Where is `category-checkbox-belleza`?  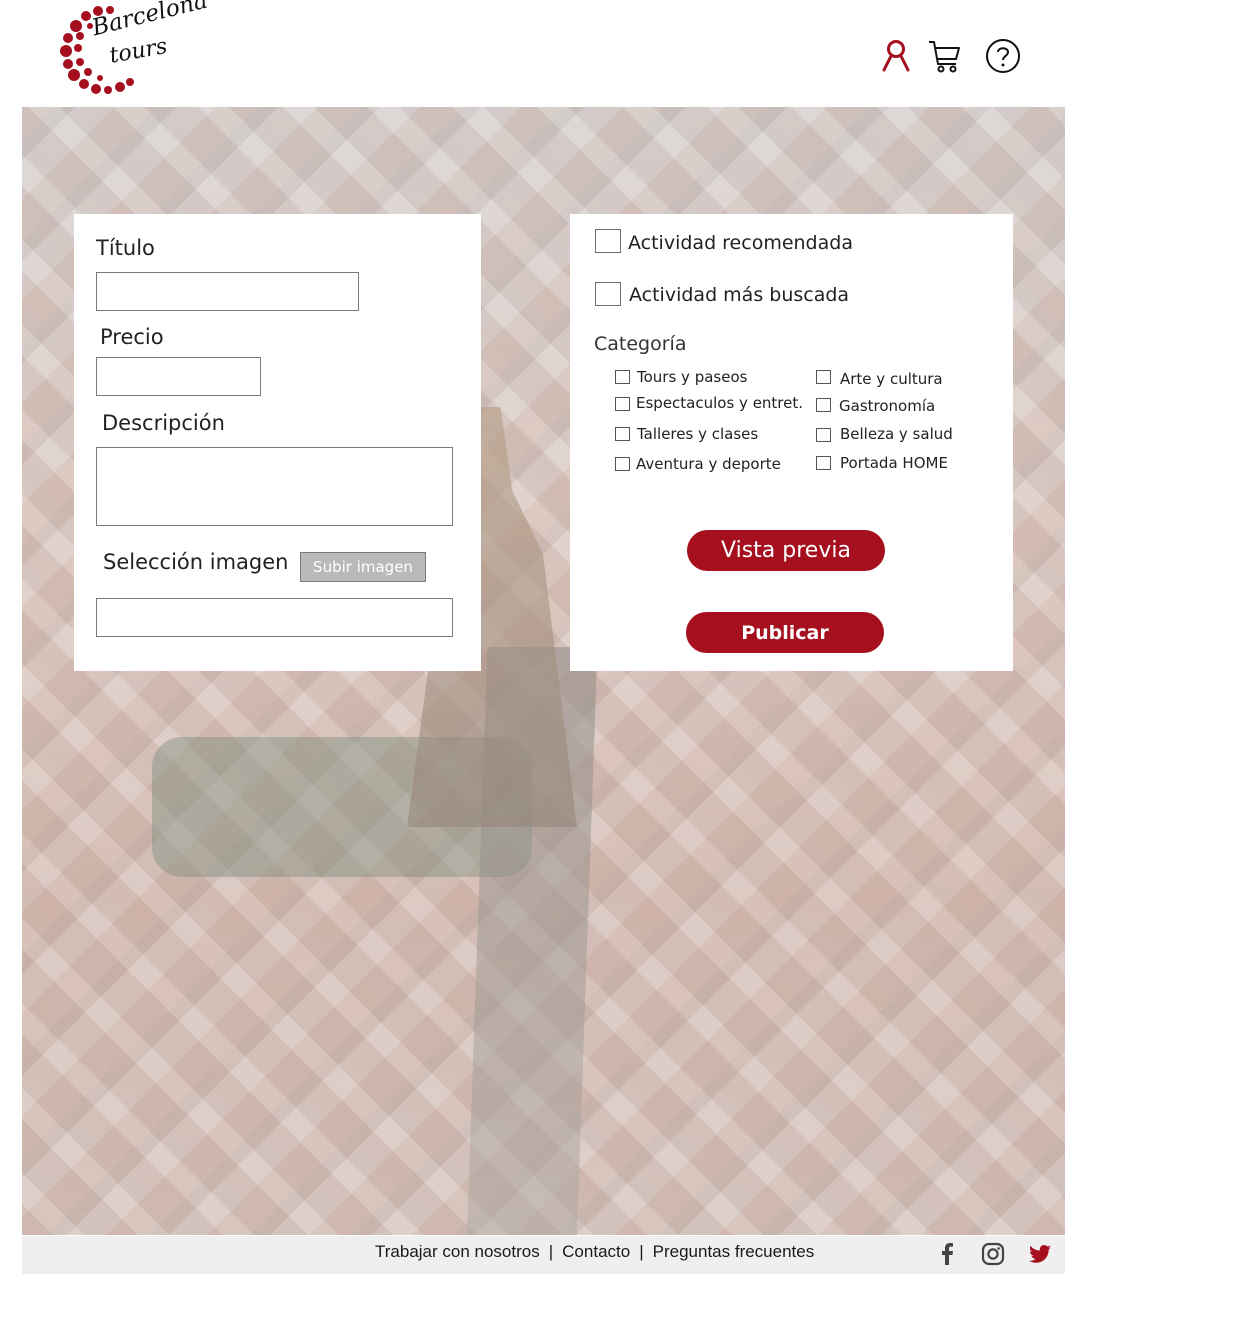
category-checkbox-belleza is located at coordinates (823, 435).